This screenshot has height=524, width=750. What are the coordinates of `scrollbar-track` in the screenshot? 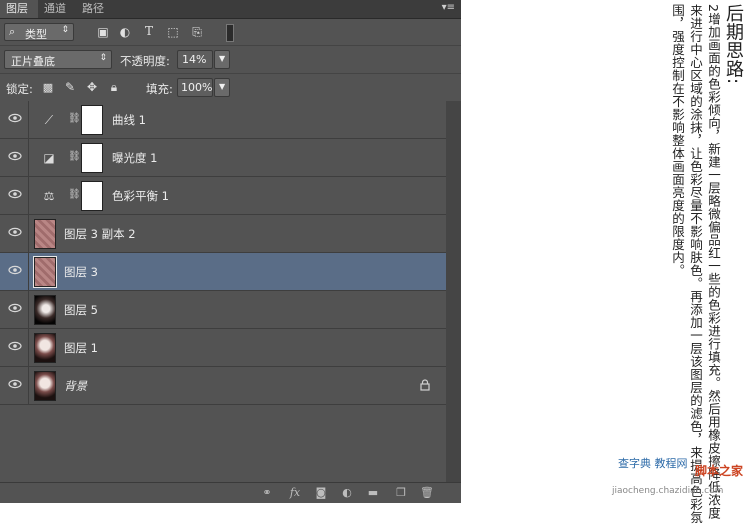 It's located at (453, 291).